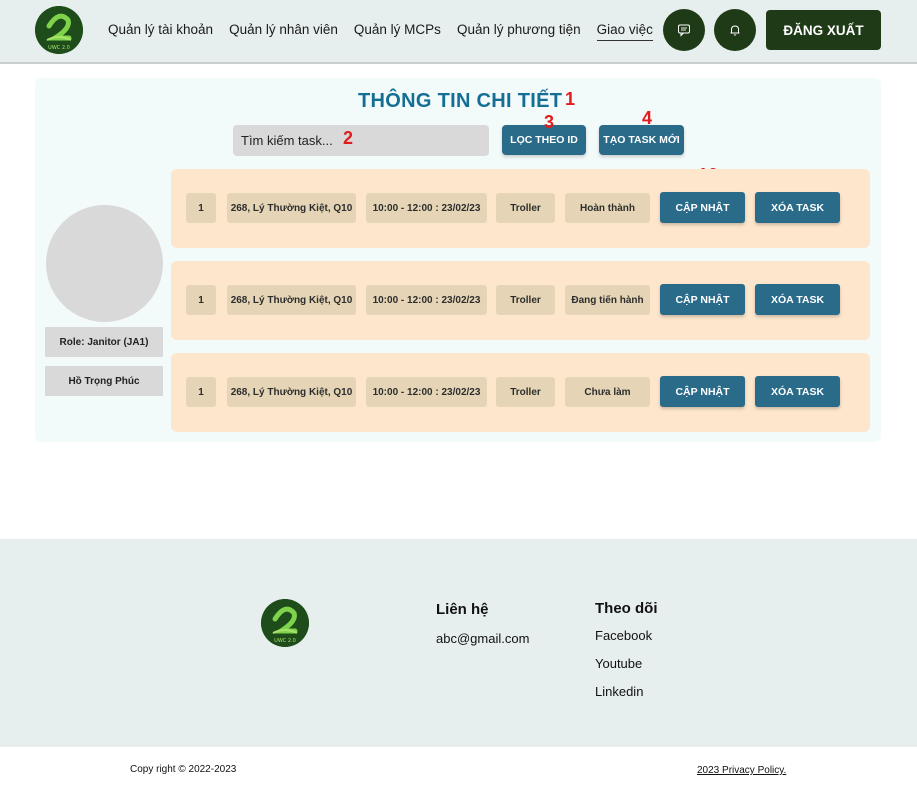  Describe the element at coordinates (741, 770) in the screenshot. I see `privacy-policy-link: 2023 Privacy Policy.` at that location.